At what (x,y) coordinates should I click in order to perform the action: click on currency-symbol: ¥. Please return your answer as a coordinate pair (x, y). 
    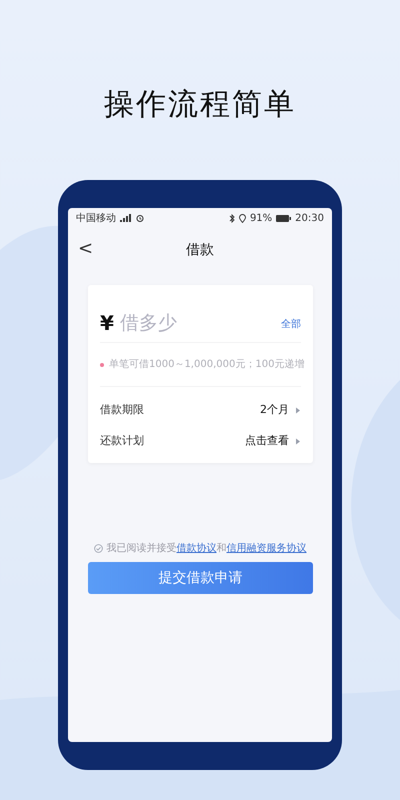
    Looking at the image, I should click on (107, 323).